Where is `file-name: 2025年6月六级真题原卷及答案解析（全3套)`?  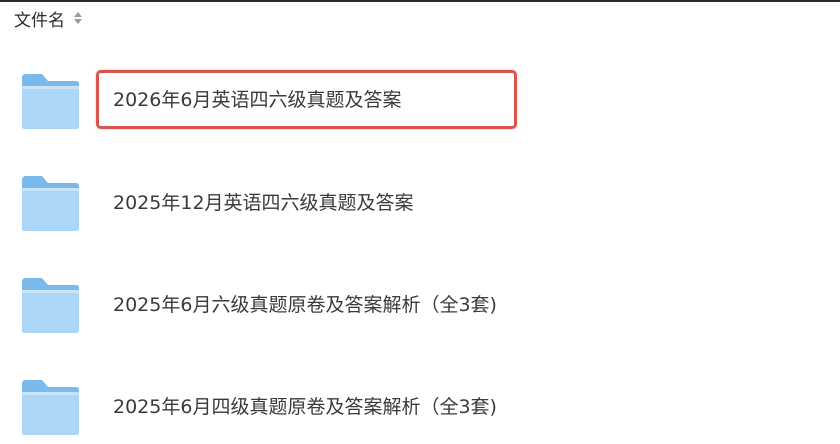 file-name: 2025年6月六级真题原卷及答案解析（全3套) is located at coordinates (305, 305).